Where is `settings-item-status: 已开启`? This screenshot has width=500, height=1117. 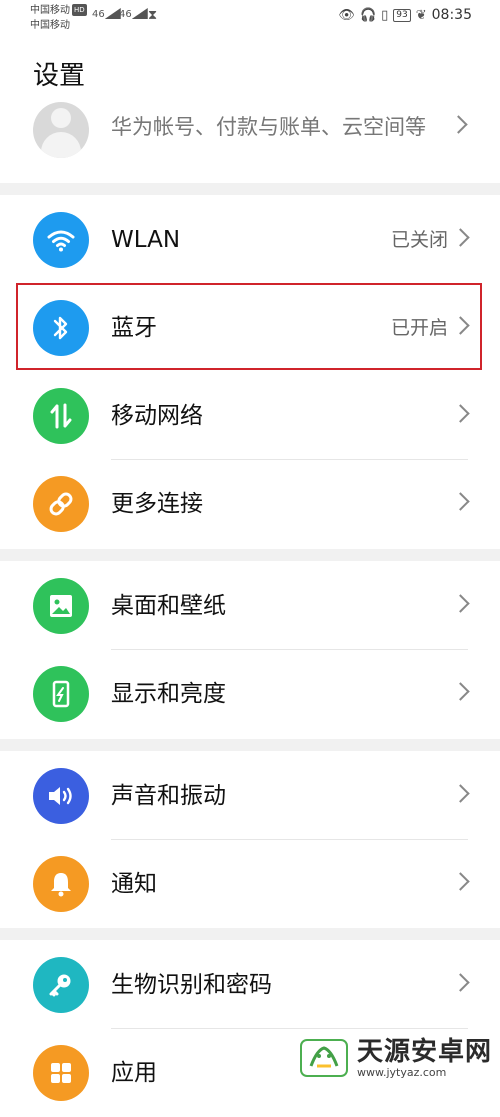 settings-item-status: 已开启 is located at coordinates (419, 328).